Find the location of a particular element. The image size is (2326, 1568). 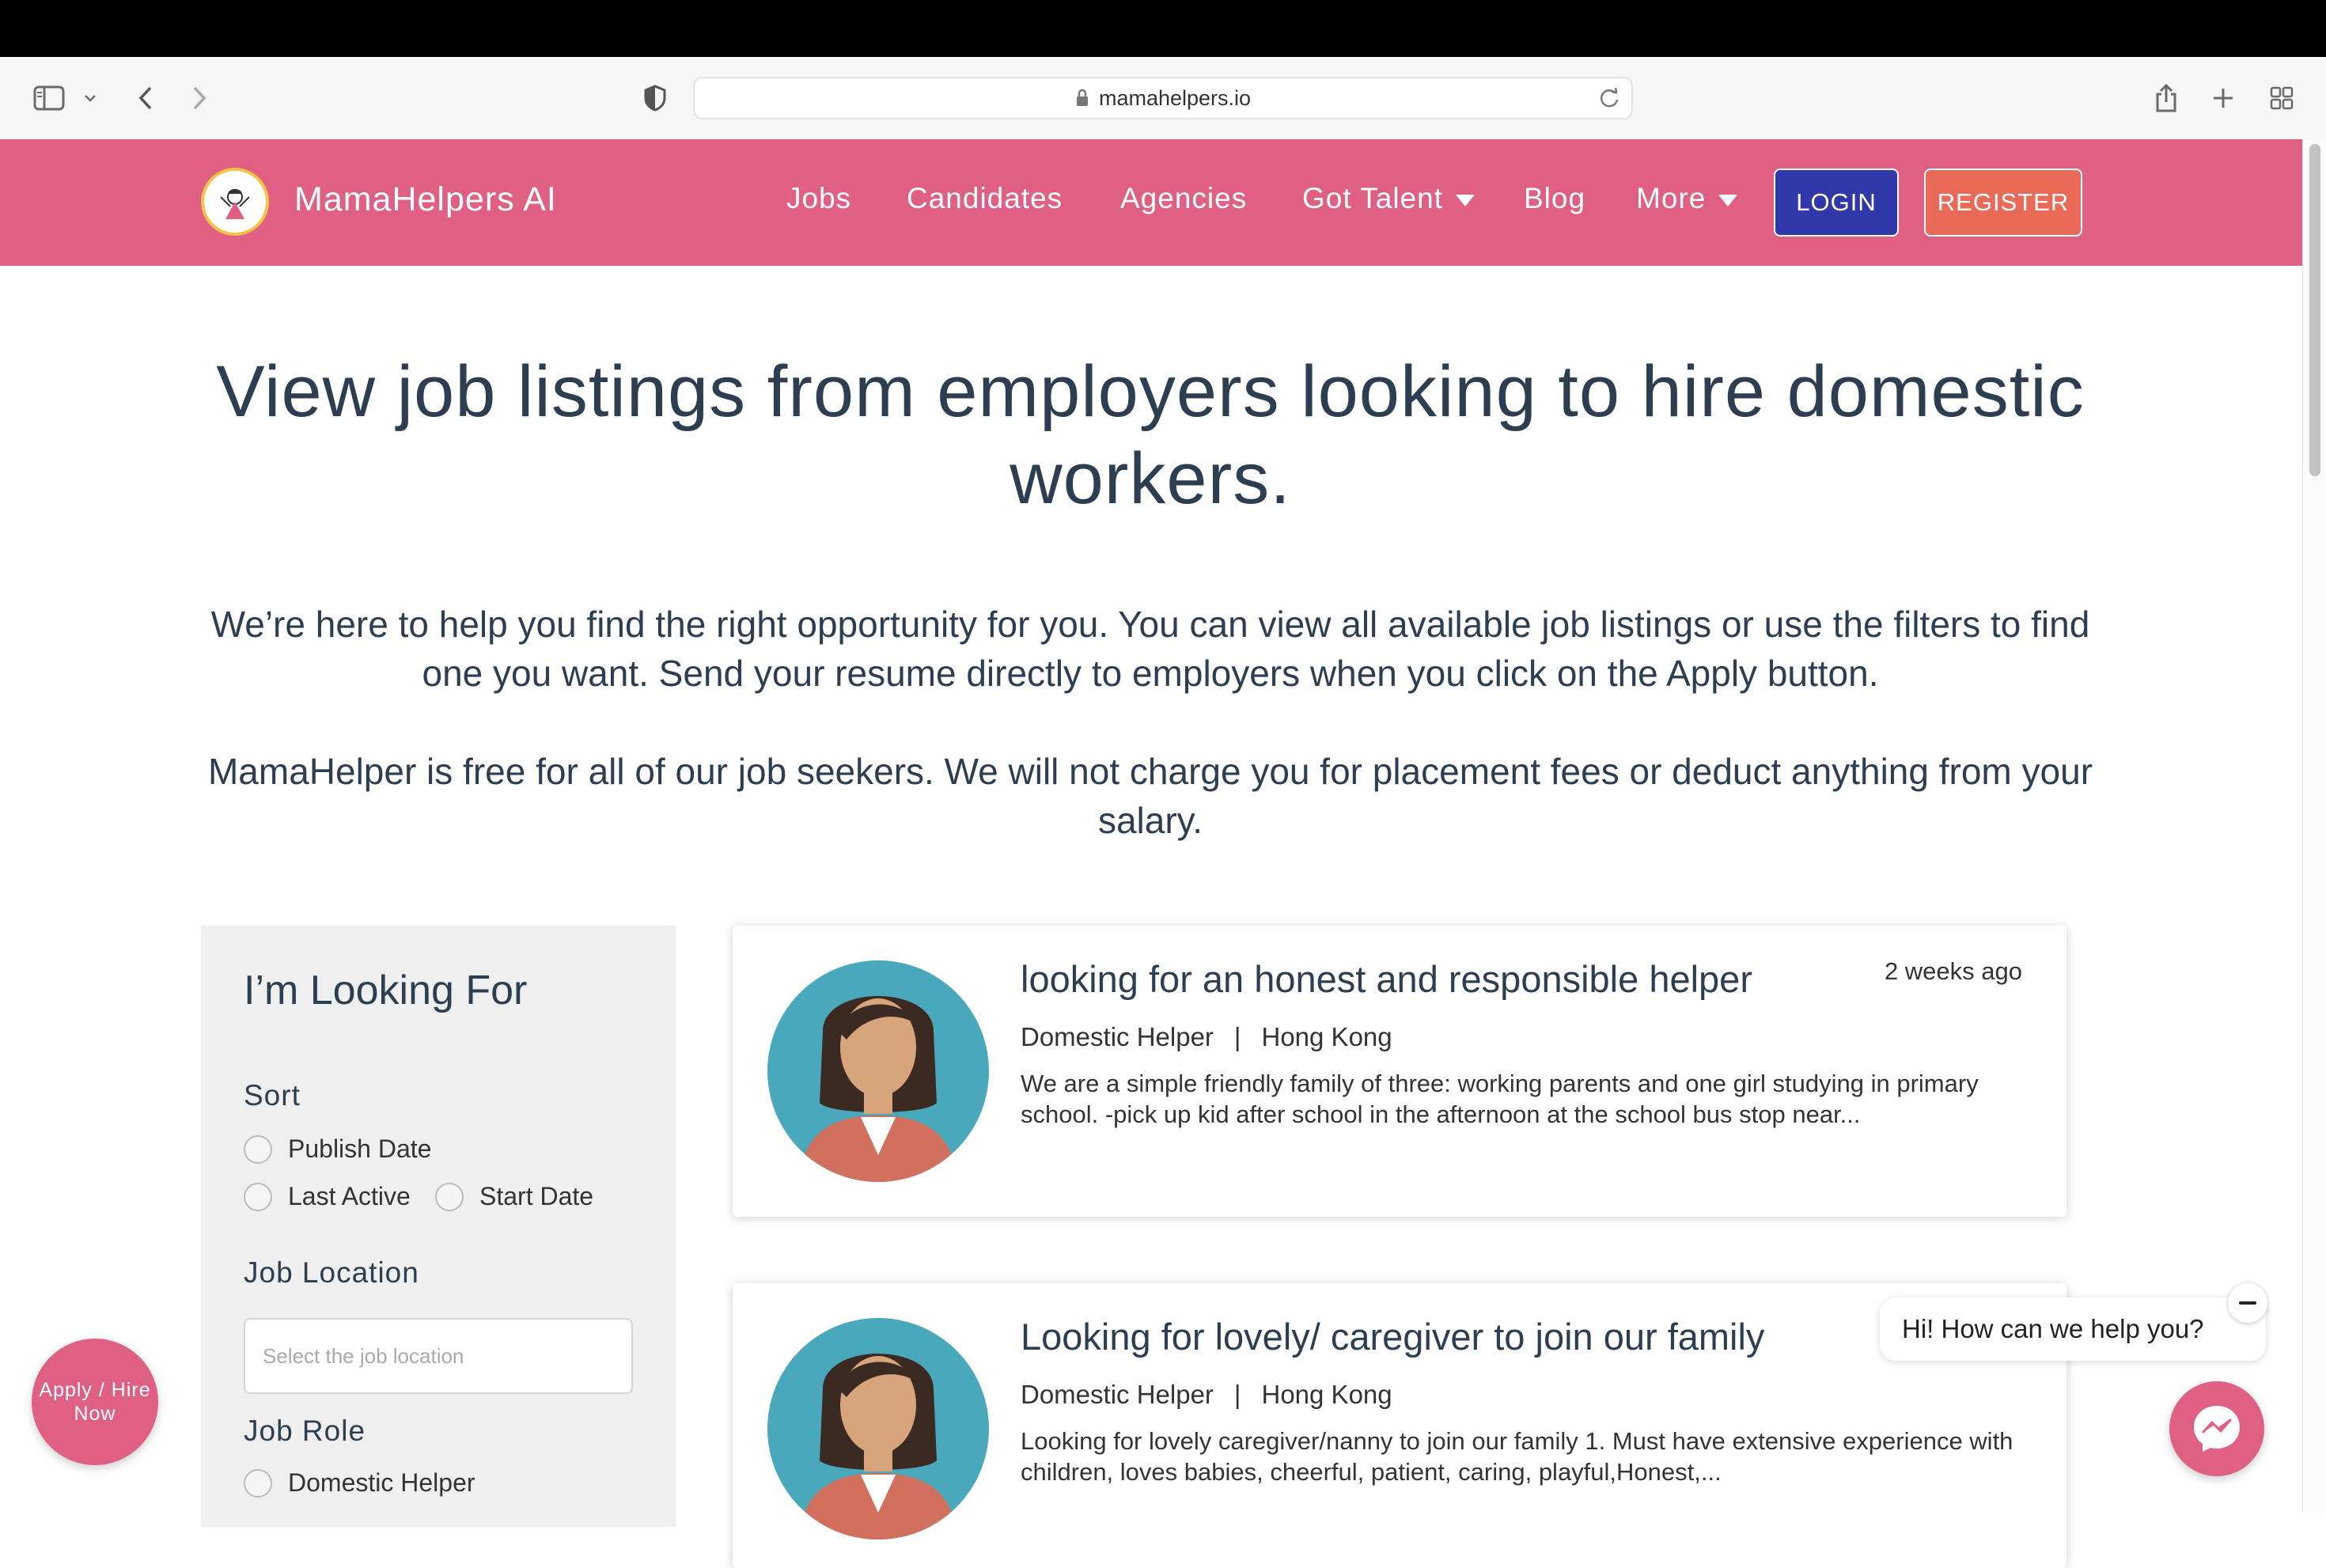

nav-candidates: Candidates is located at coordinates (985, 198).